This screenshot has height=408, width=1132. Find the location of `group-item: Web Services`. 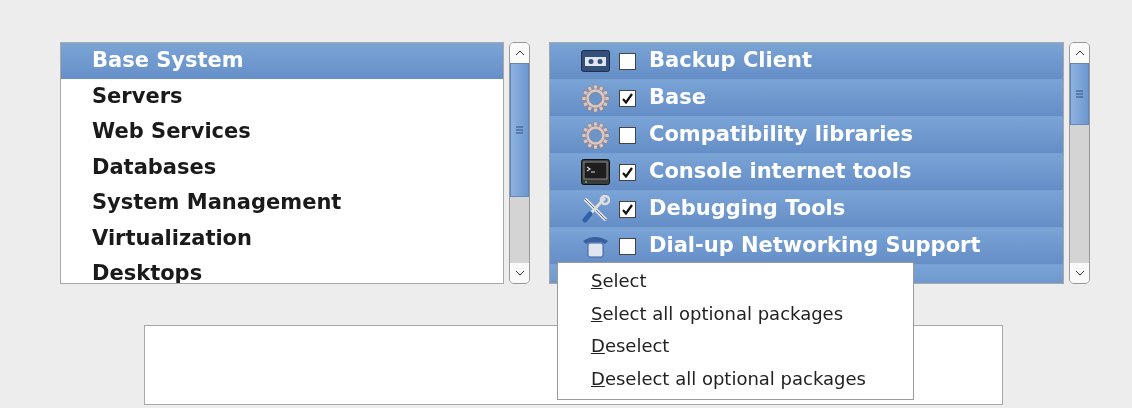

group-item: Web Services is located at coordinates (282, 132).